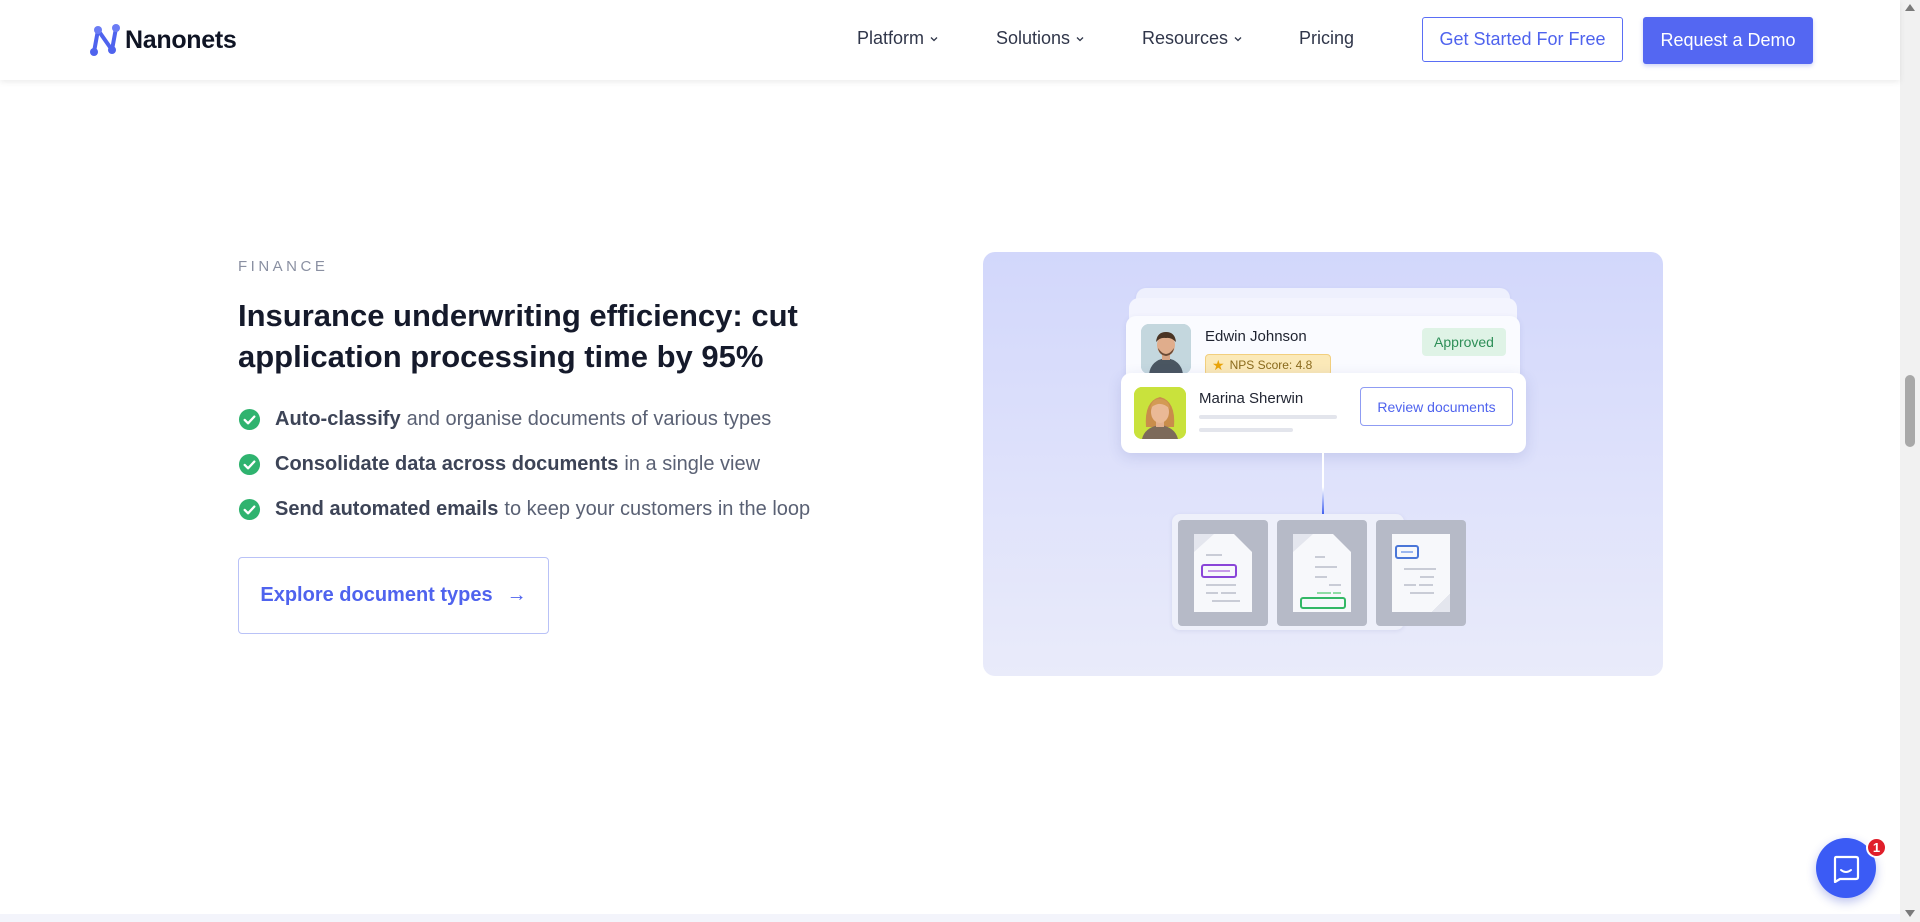  I want to click on explore-button-label: Explore document types, so click(376, 595).